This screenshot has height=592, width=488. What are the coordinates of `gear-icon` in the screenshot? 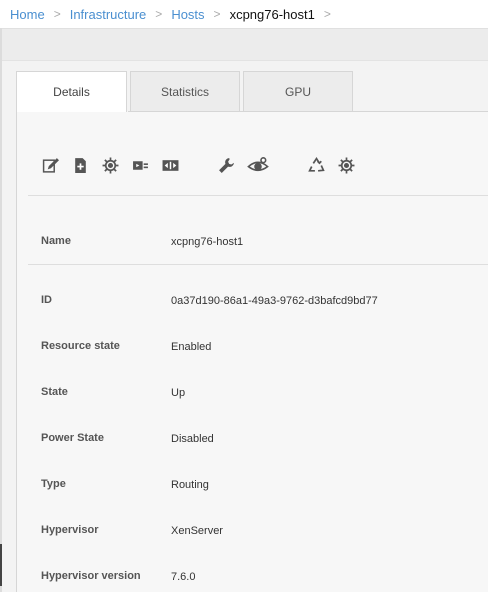 It's located at (346, 165).